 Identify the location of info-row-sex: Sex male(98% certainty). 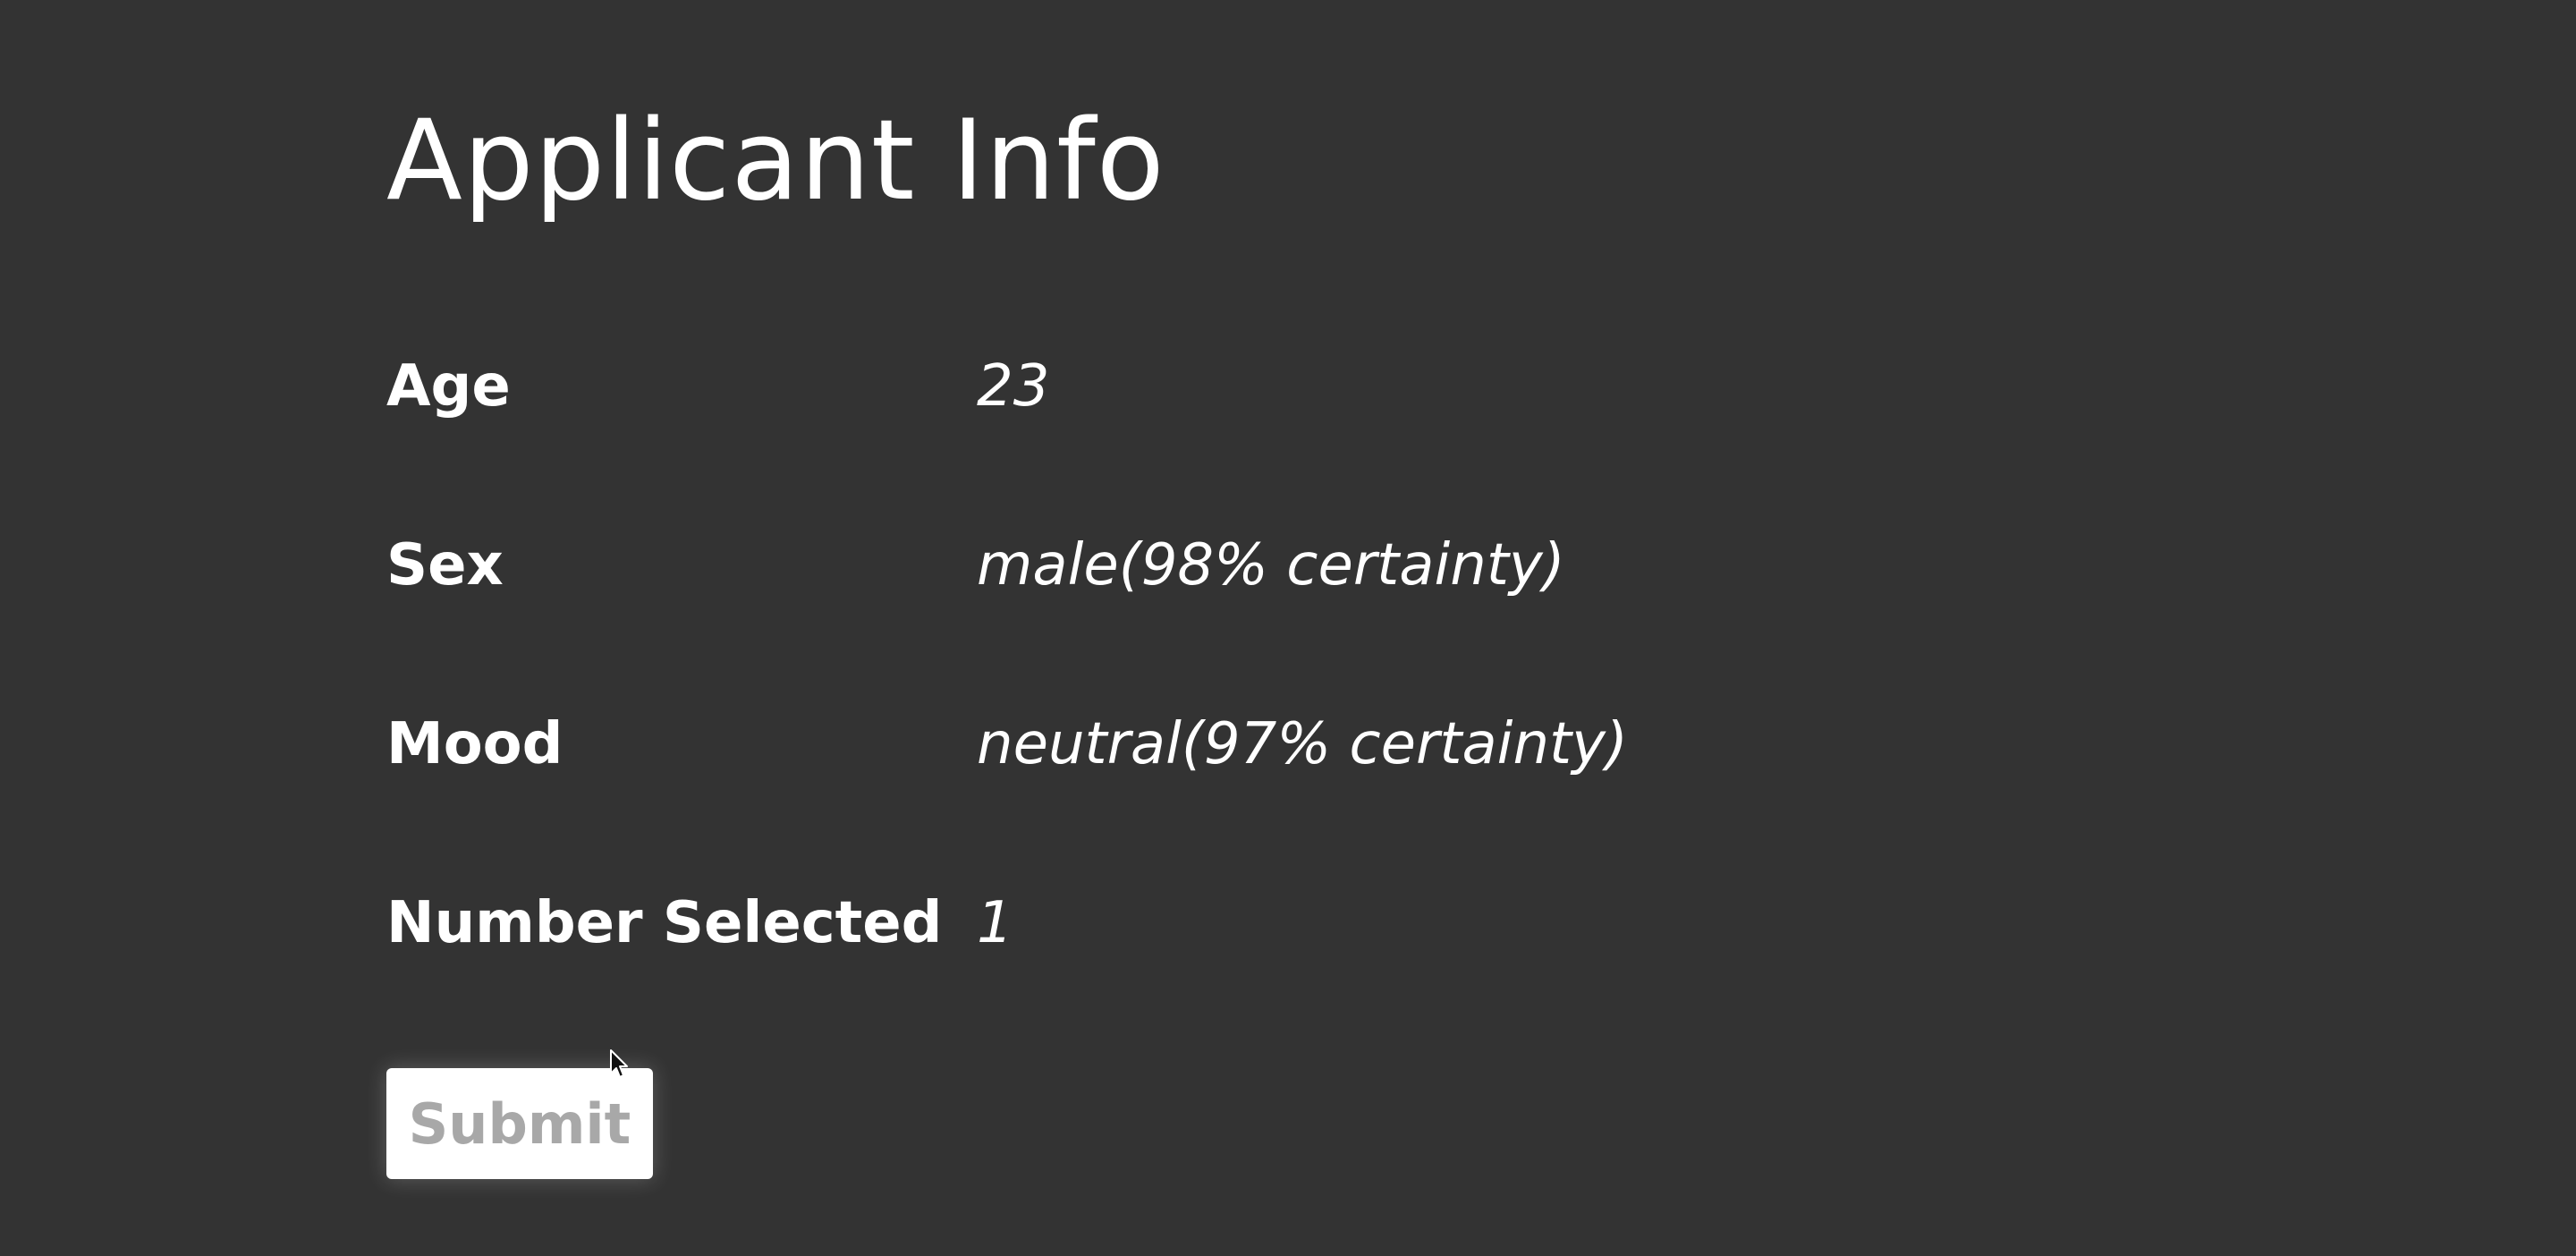
(1012, 565).